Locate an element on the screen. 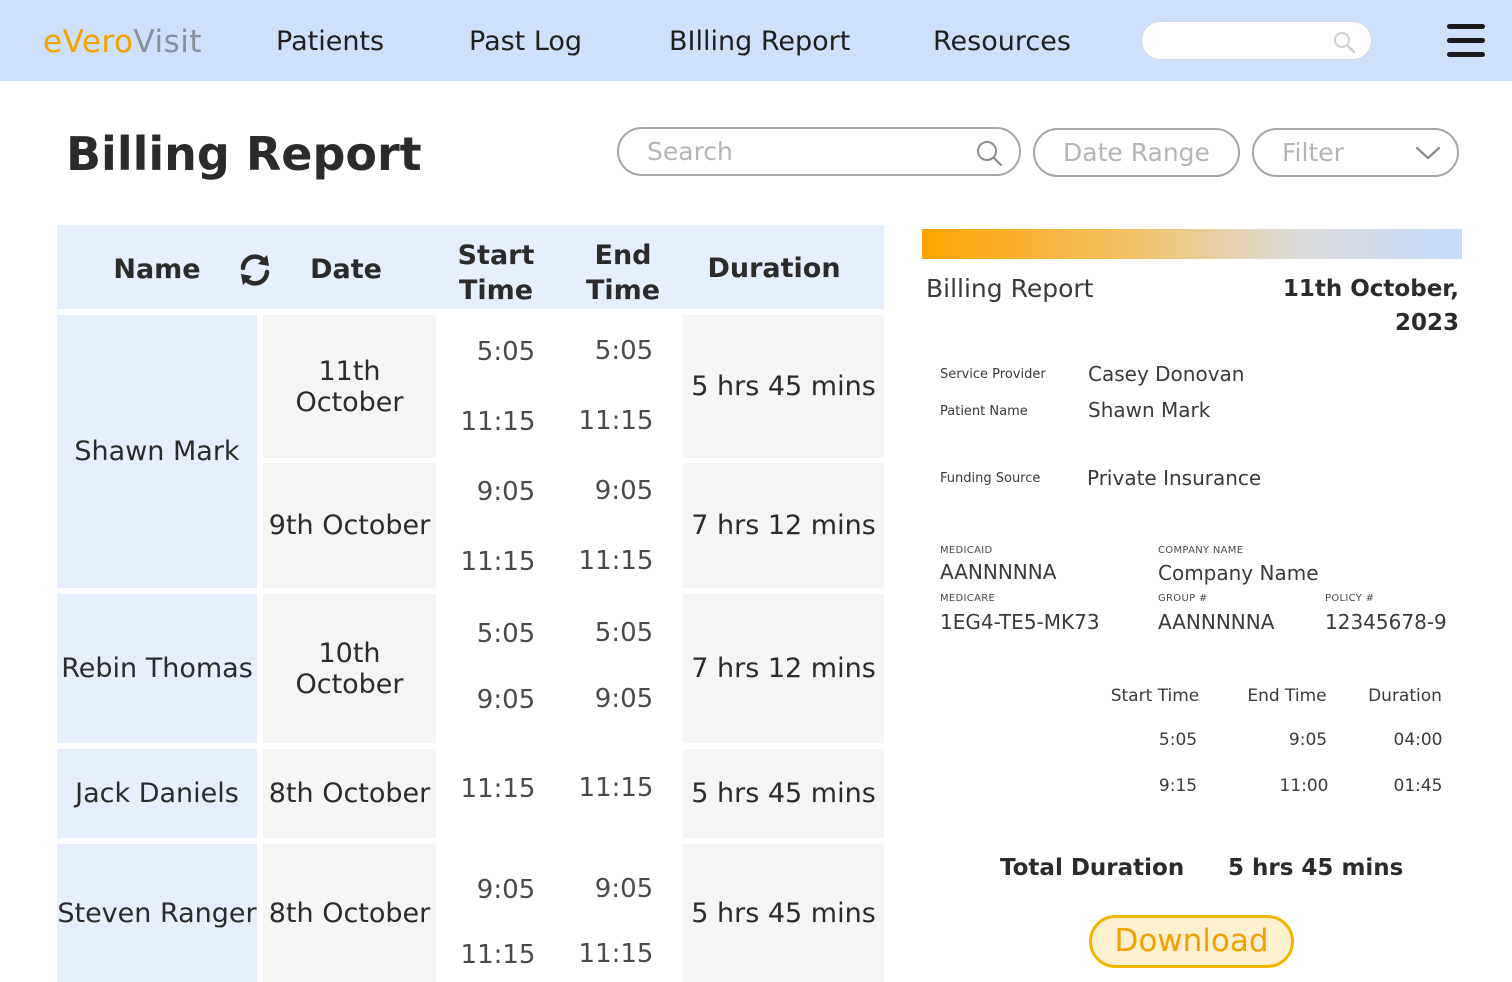 The height and width of the screenshot is (982, 1512). group-value: AANNNNNA is located at coordinates (1216, 622).